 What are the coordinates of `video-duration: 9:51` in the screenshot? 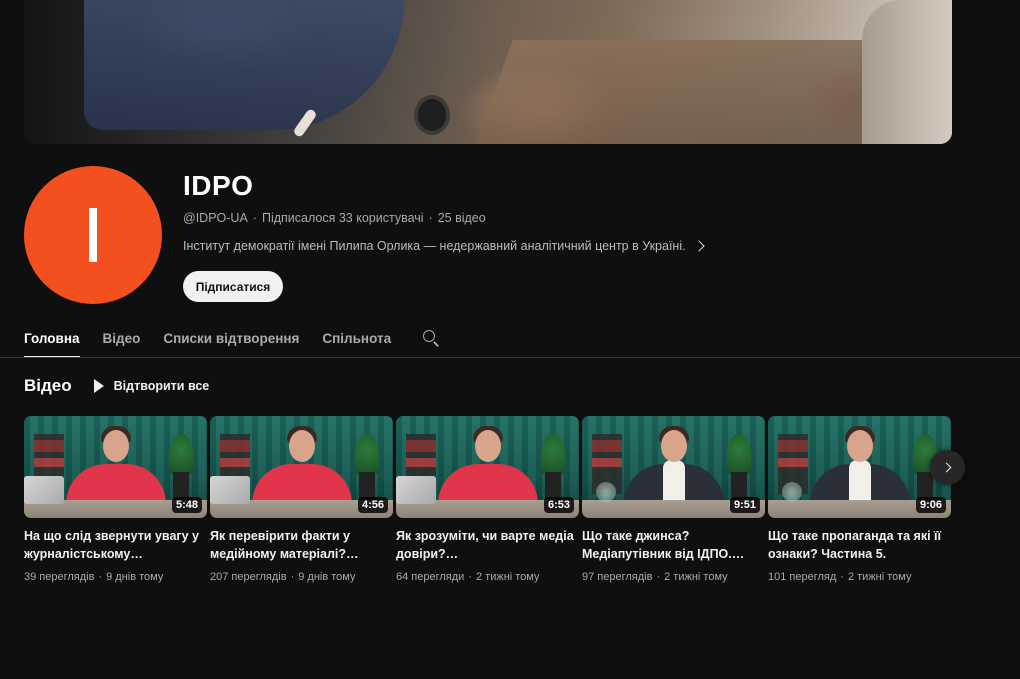 It's located at (744, 505).